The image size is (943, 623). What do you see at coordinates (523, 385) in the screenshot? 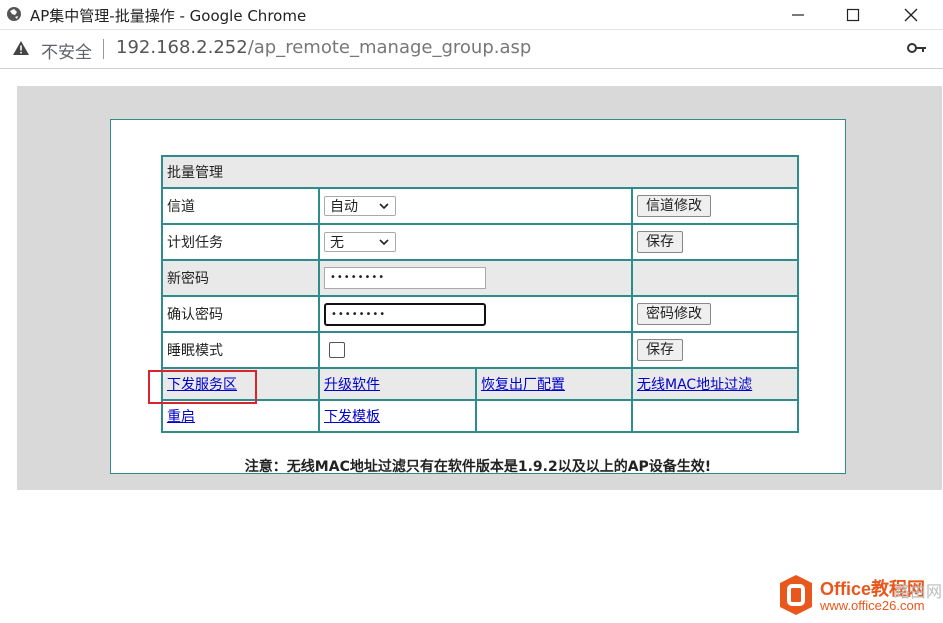
I see `link-factory-reset: 恢复出厂配置` at bounding box center [523, 385].